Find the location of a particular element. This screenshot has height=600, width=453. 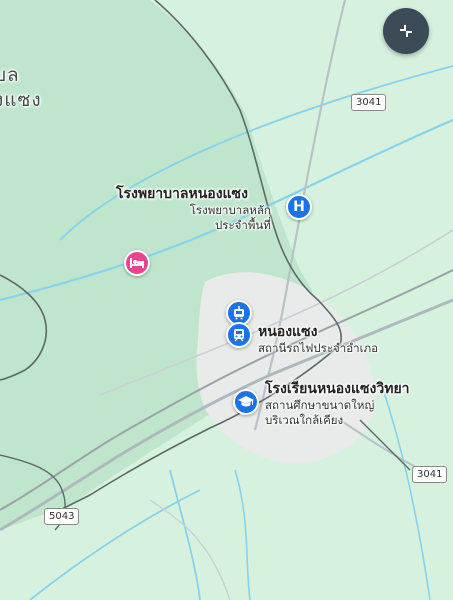

collapse-icon is located at coordinates (406, 31).